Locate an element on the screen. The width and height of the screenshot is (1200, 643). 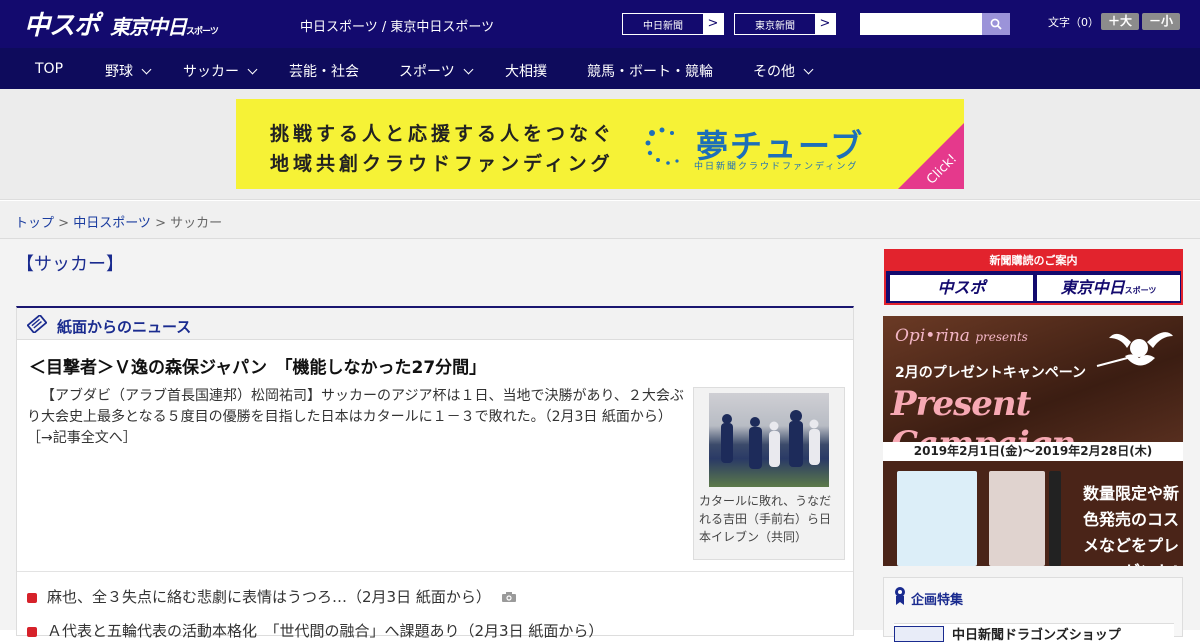
lead-photo-box: カタールに敗れ、うなだれる吉田（手前右）ら日本イレブン（共同） is located at coordinates (769, 473).